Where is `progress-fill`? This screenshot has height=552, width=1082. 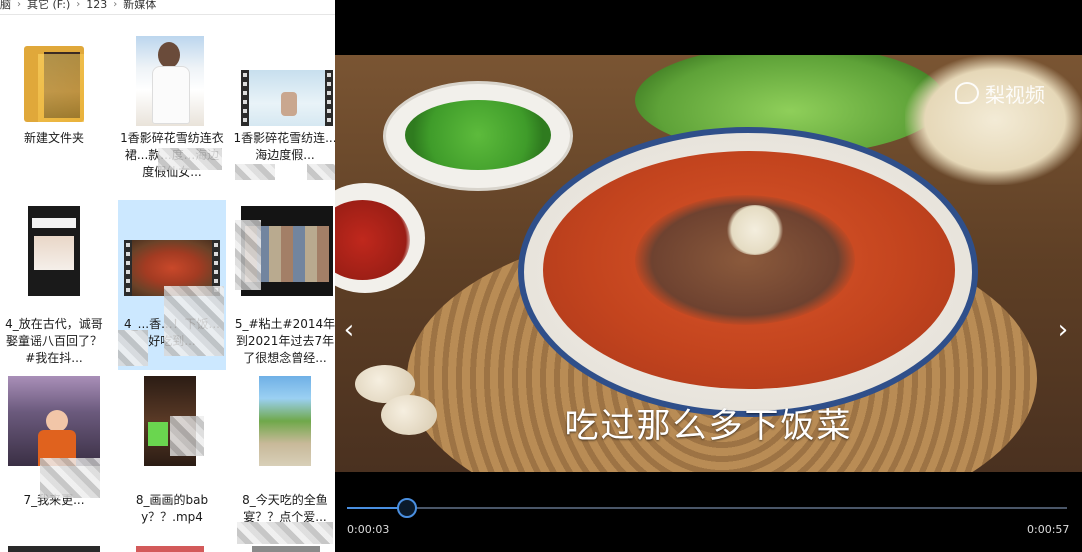
progress-fill is located at coordinates (376, 508).